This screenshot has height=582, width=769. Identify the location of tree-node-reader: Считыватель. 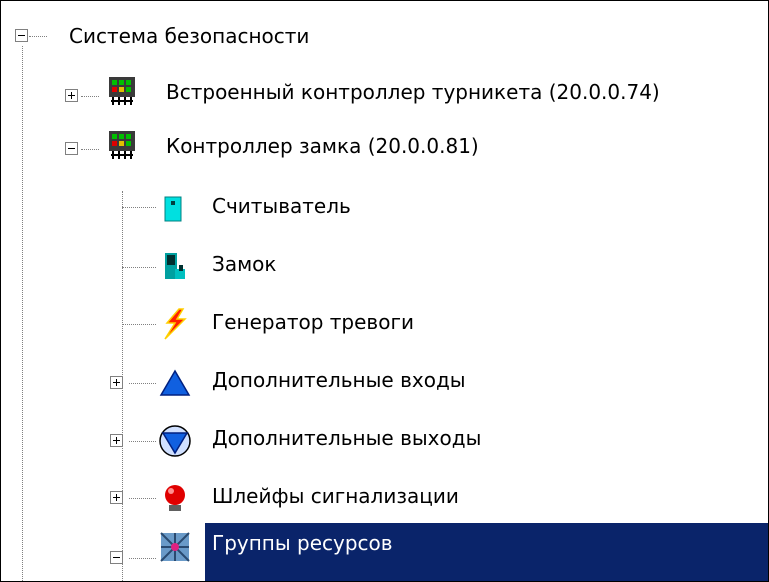
(307, 207).